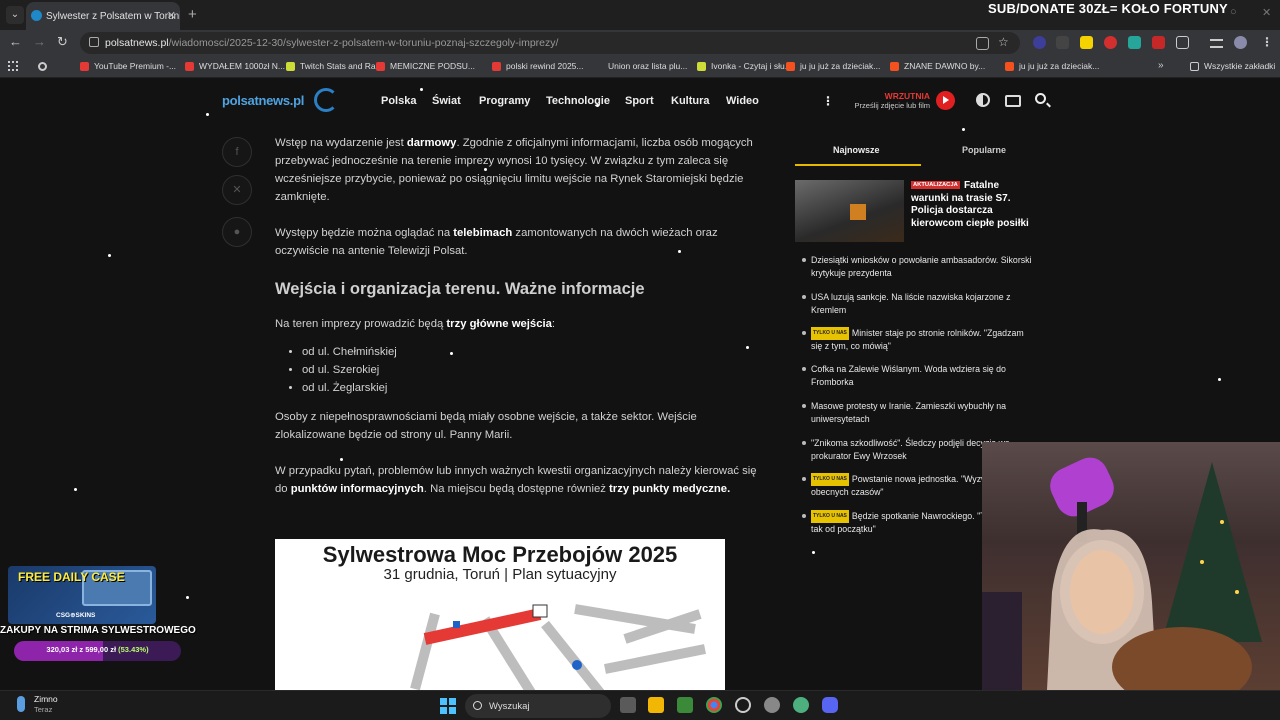 The height and width of the screenshot is (720, 1280). Describe the element at coordinates (448, 706) in the screenshot. I see `start-button` at that location.